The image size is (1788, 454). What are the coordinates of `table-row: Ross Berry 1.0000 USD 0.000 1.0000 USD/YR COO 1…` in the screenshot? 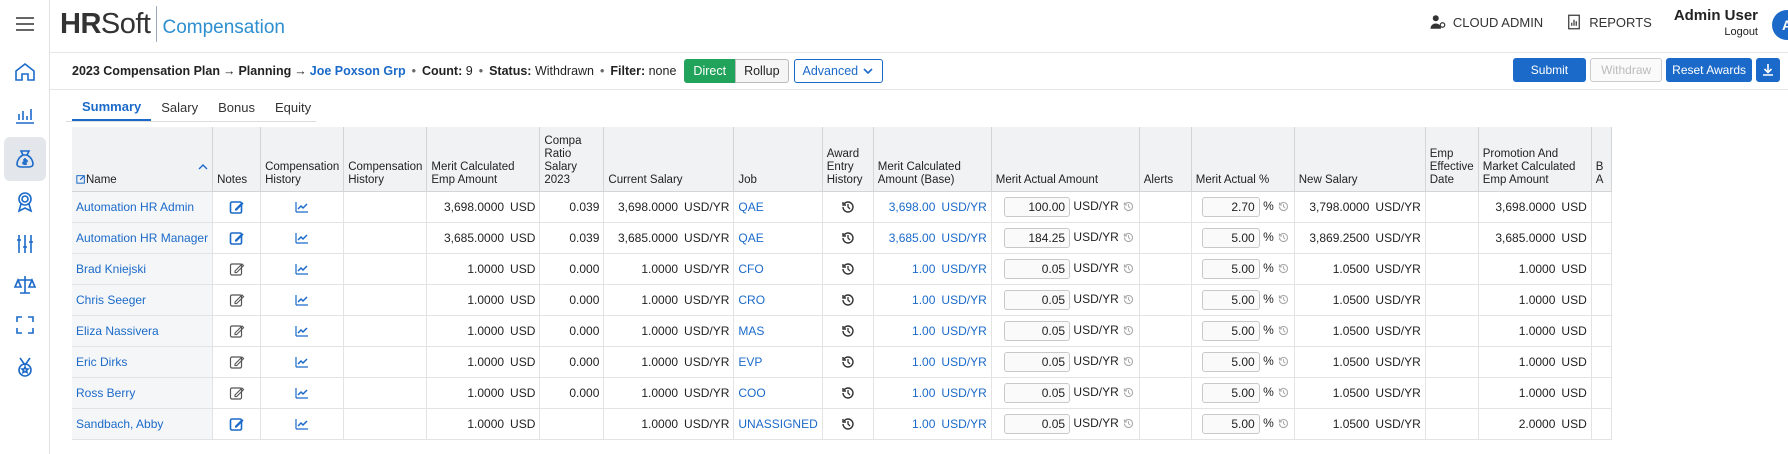 It's located at (842, 393).